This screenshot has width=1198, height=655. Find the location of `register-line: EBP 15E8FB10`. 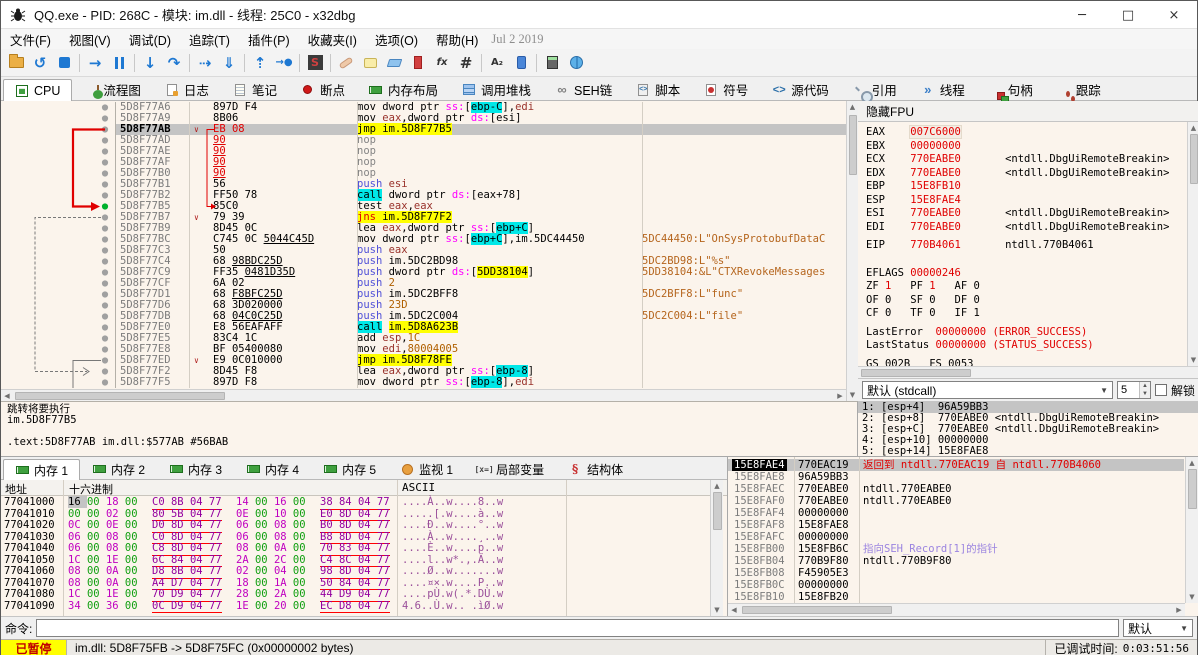

register-line: EBP 15E8FB10 is located at coordinates (1028, 187).